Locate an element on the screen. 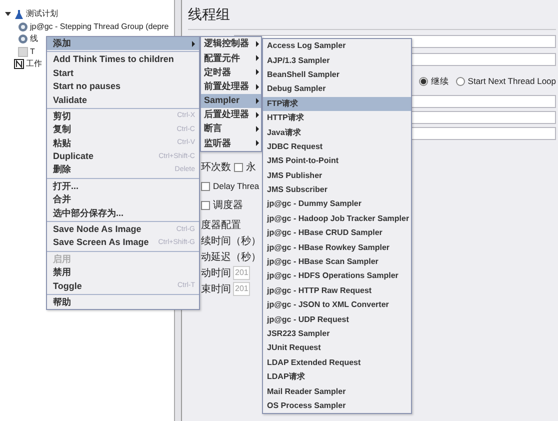 The width and height of the screenshot is (558, 421). checkbox-label: Delay Threa is located at coordinates (236, 186).